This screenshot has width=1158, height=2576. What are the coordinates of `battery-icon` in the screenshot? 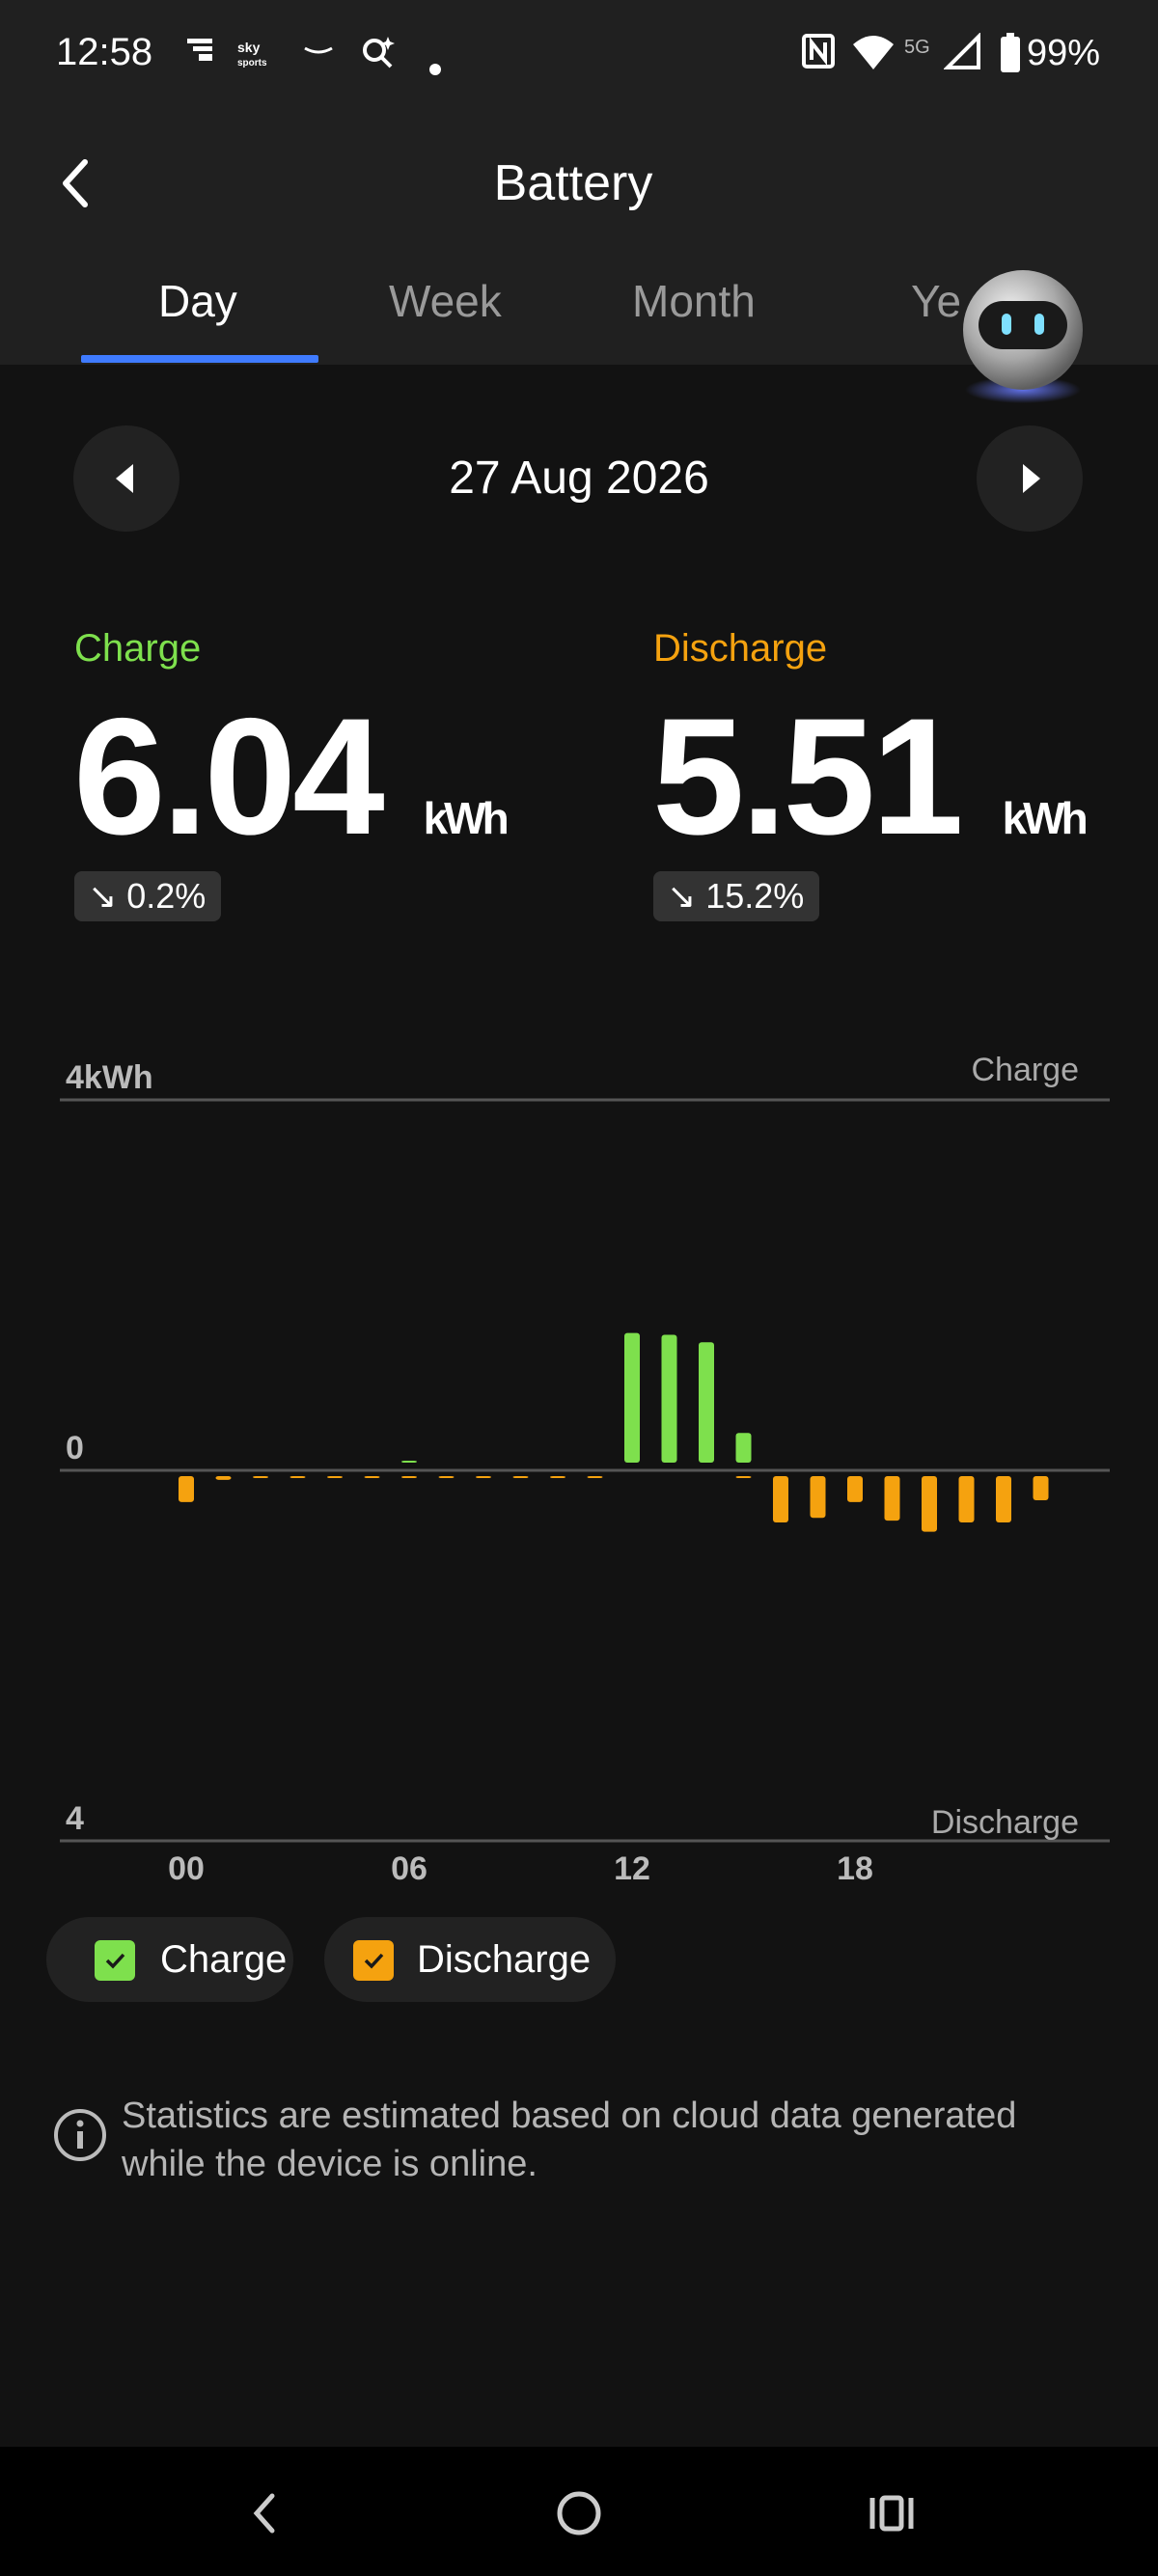 It's located at (1010, 58).